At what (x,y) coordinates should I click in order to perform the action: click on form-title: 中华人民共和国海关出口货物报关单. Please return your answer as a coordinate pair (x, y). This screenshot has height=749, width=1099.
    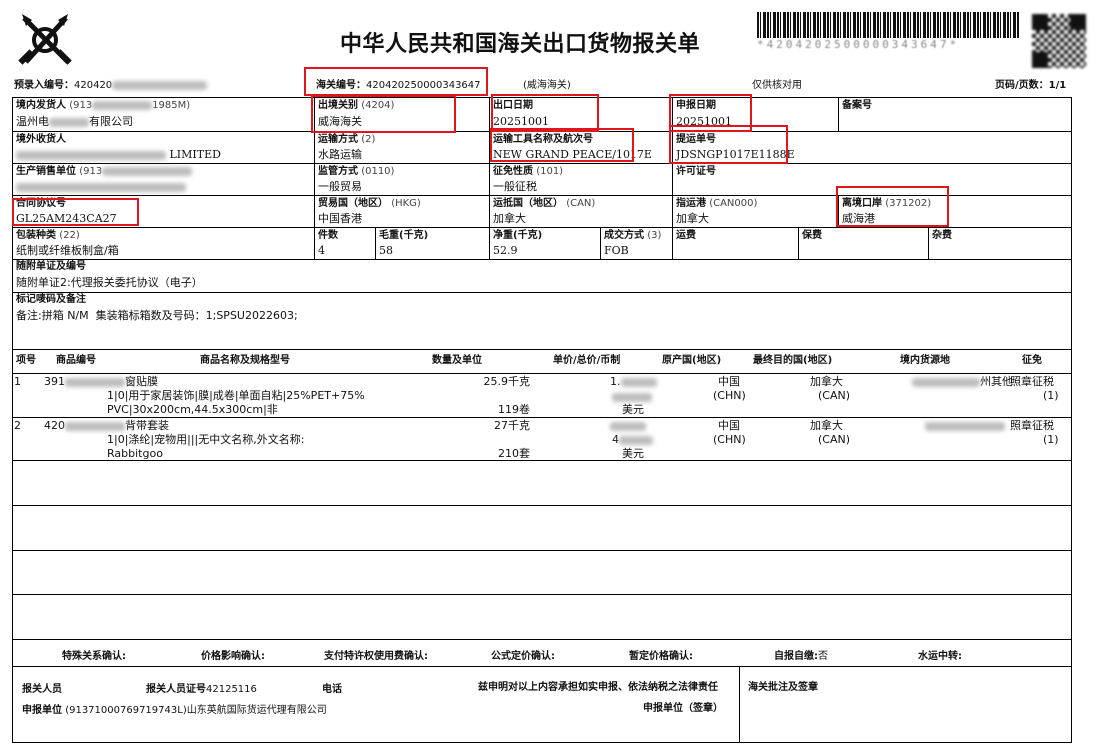
    Looking at the image, I should click on (520, 44).